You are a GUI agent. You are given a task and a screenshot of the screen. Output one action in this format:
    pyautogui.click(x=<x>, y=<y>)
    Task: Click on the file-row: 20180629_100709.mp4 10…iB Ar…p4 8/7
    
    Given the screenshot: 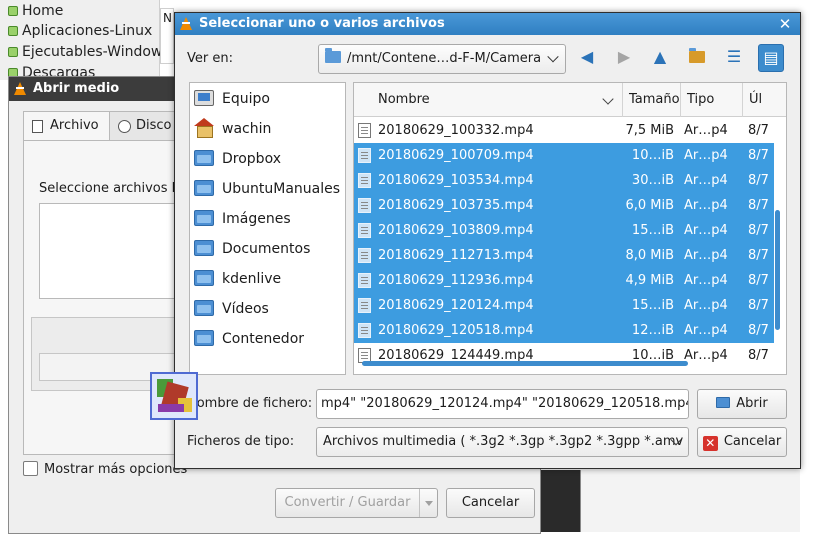 What is the action you would take?
    pyautogui.click(x=564, y=155)
    